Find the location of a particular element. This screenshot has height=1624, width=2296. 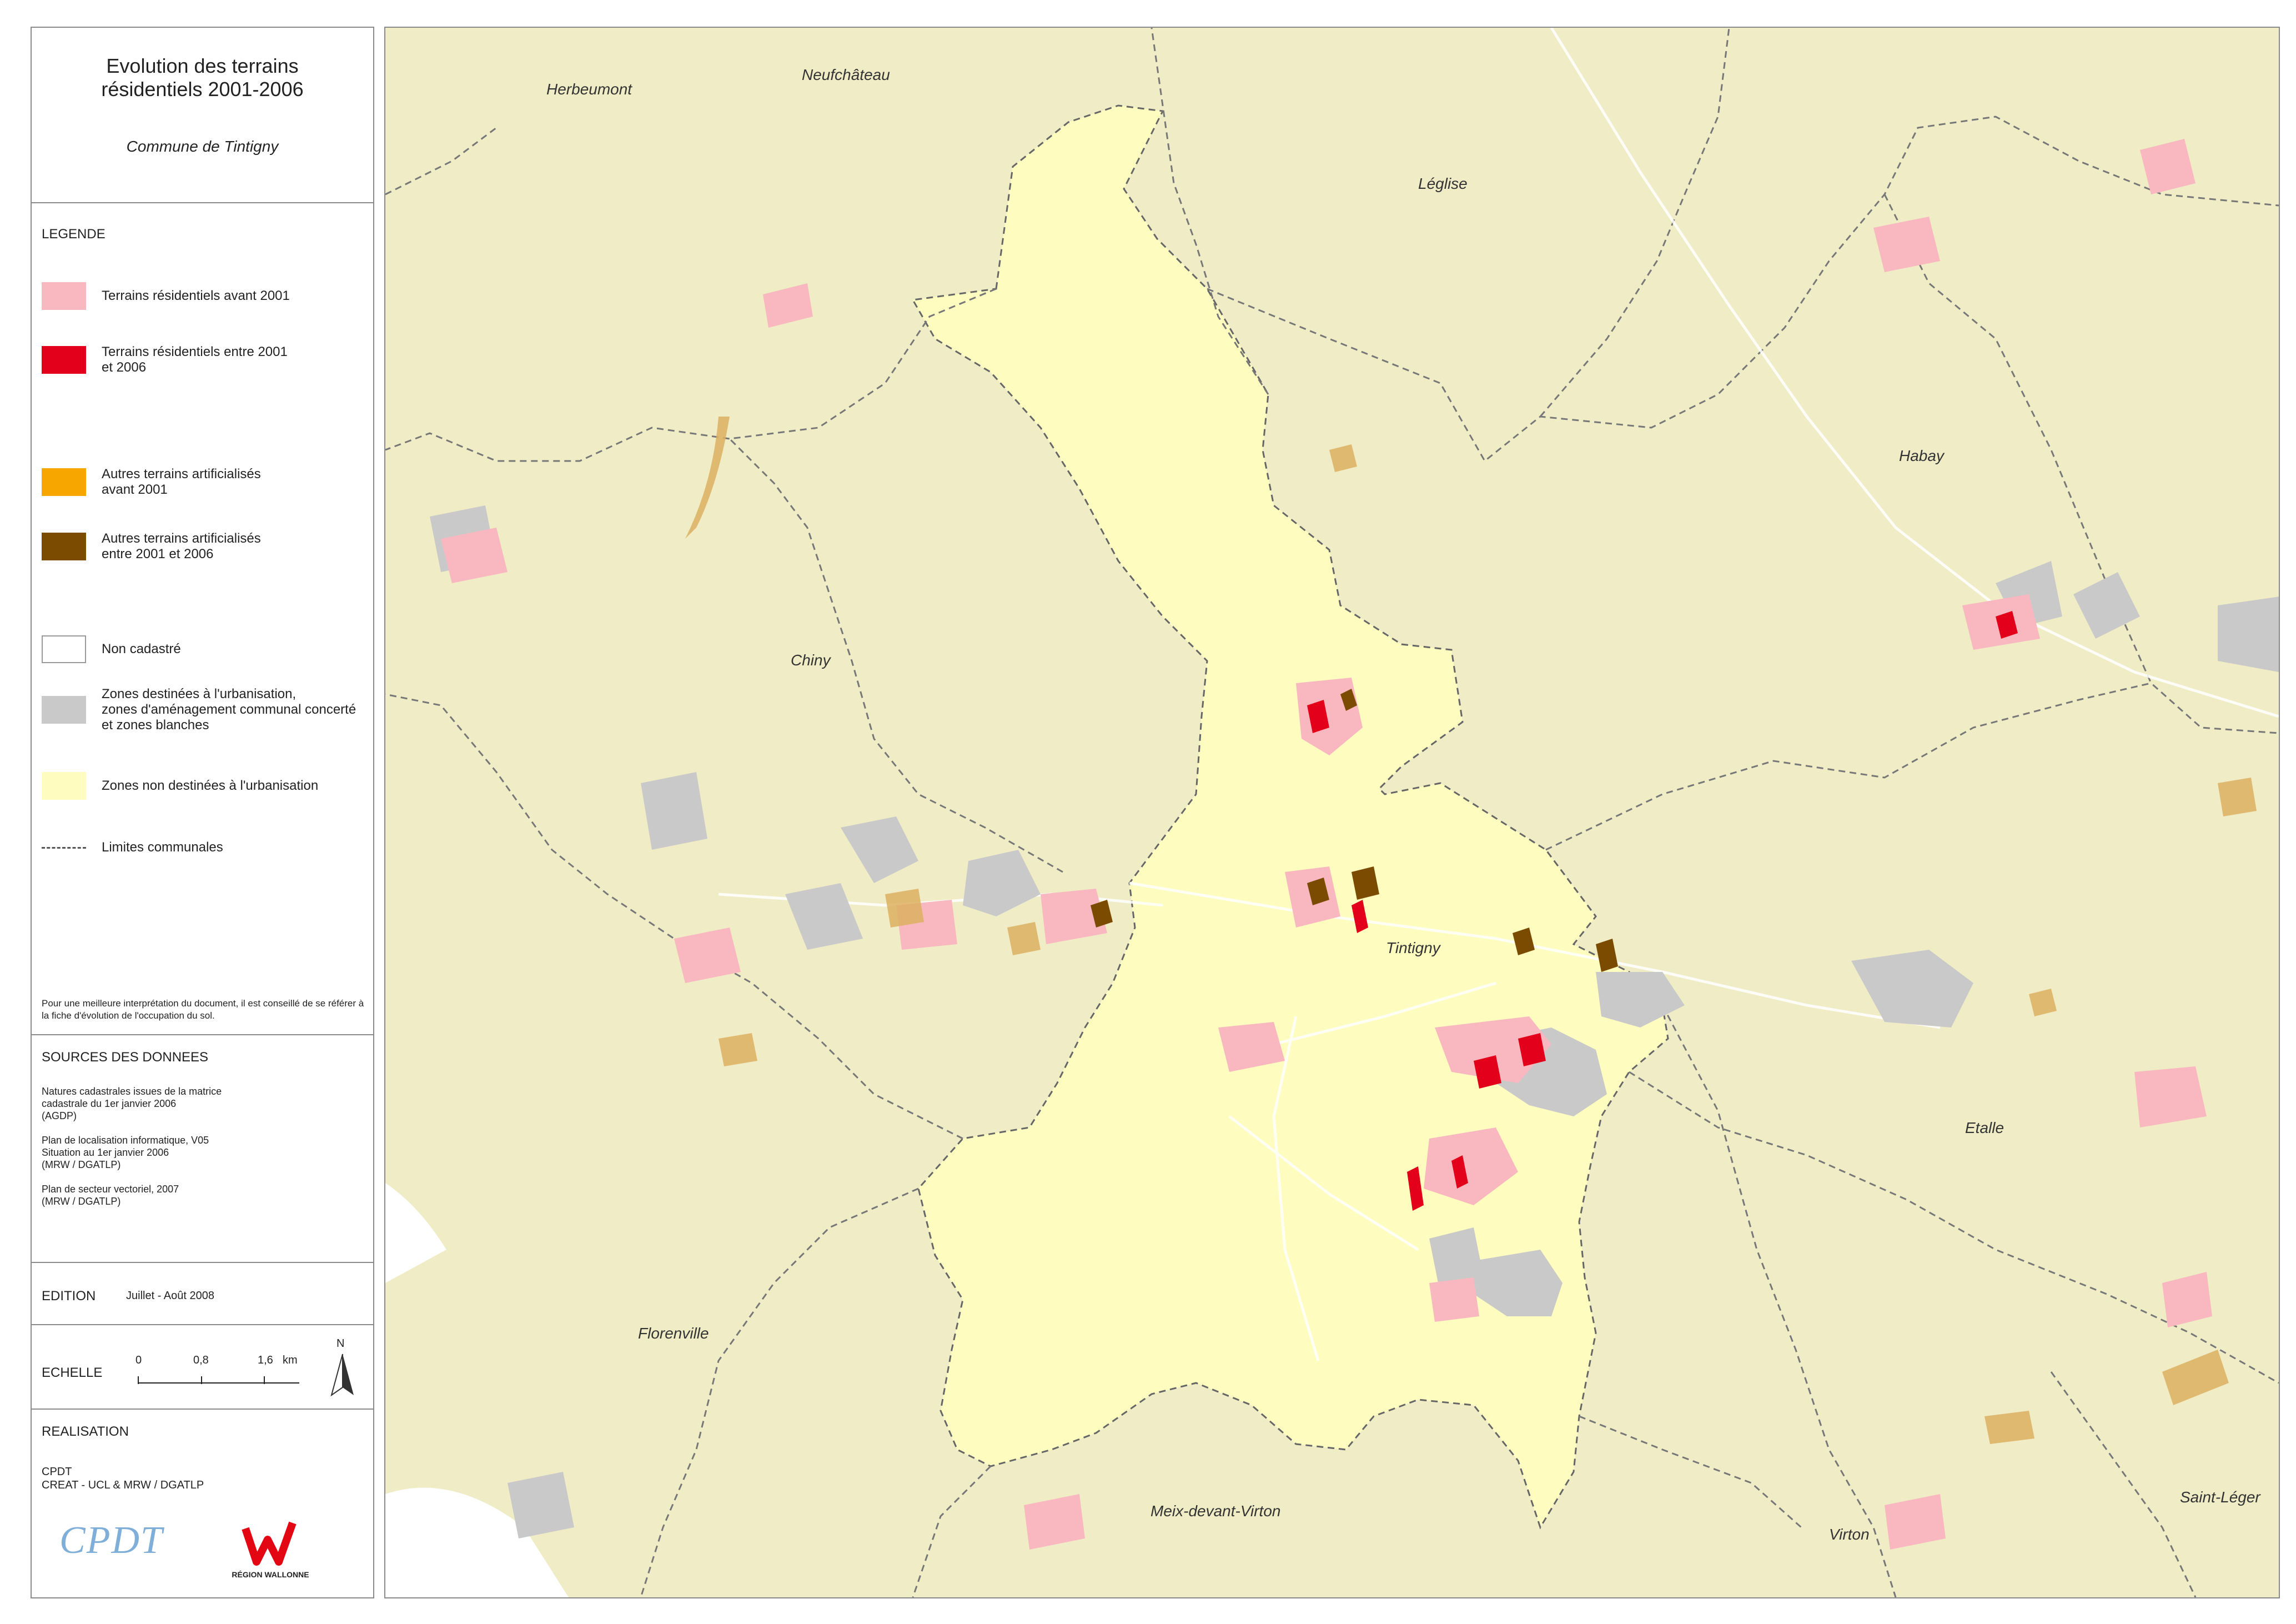

scale-bar is located at coordinates (218, 1380).